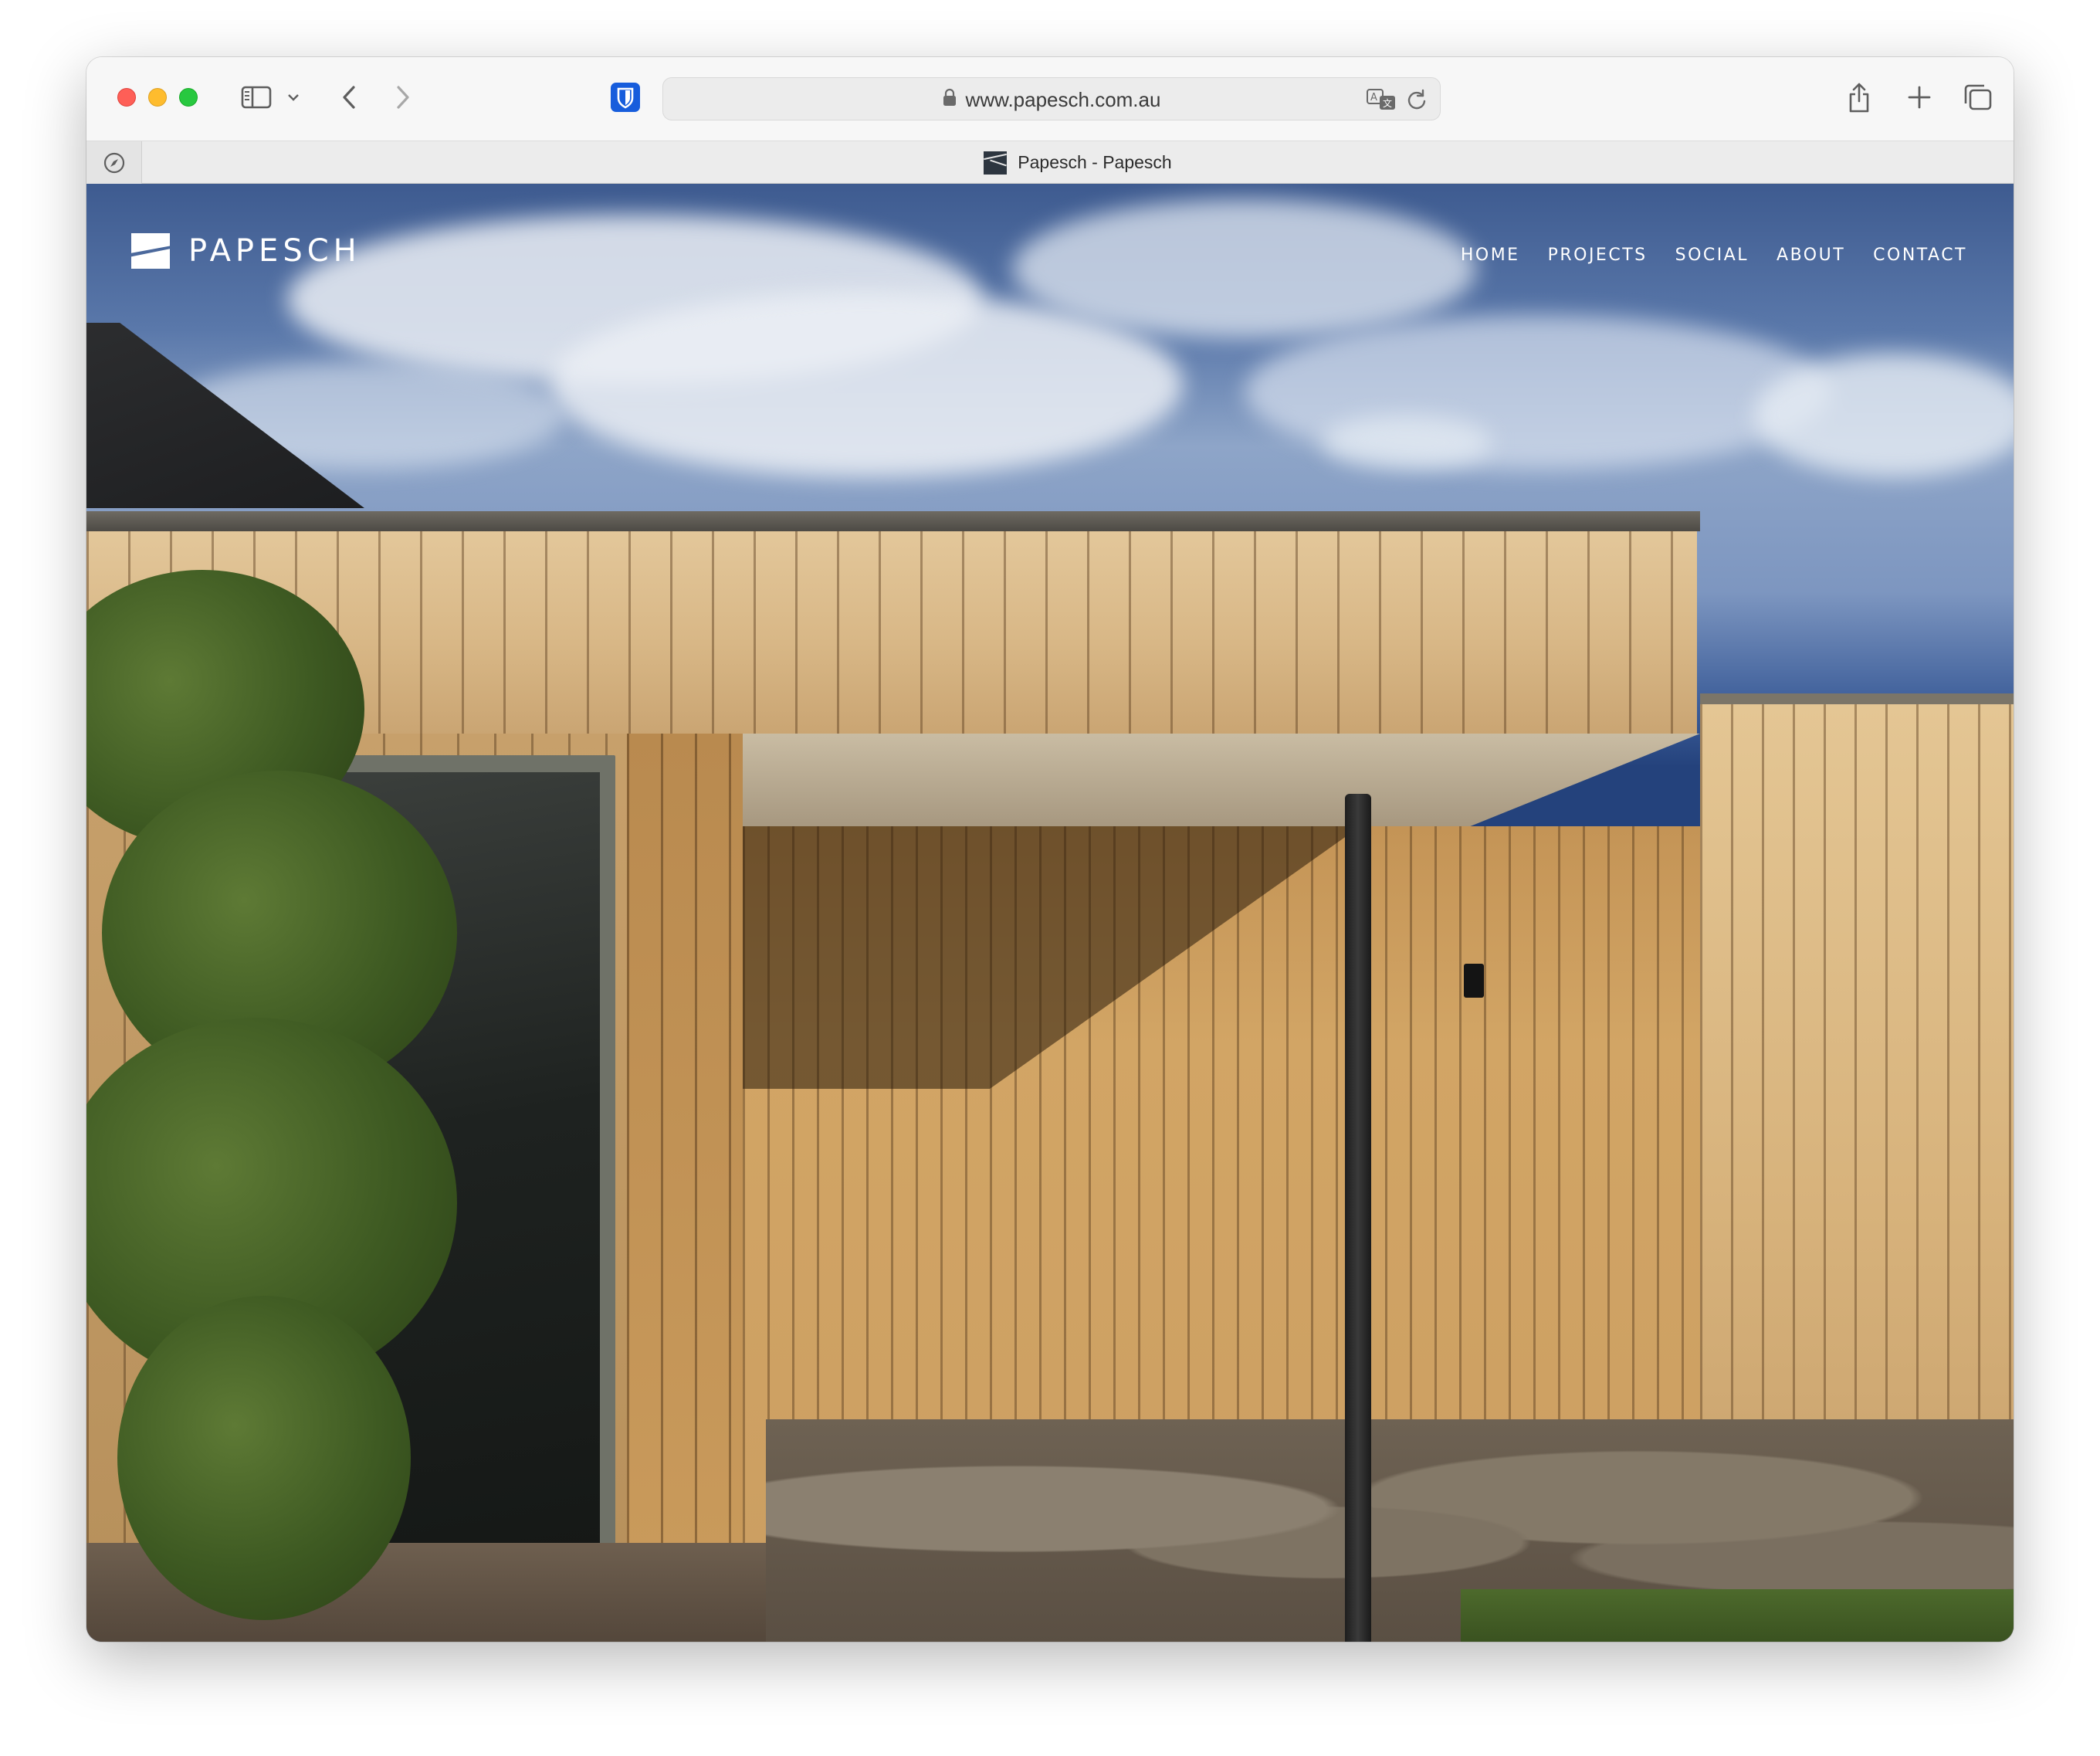 The height and width of the screenshot is (1756, 2100). Describe the element at coordinates (114, 162) in the screenshot. I see `compass-icon` at that location.